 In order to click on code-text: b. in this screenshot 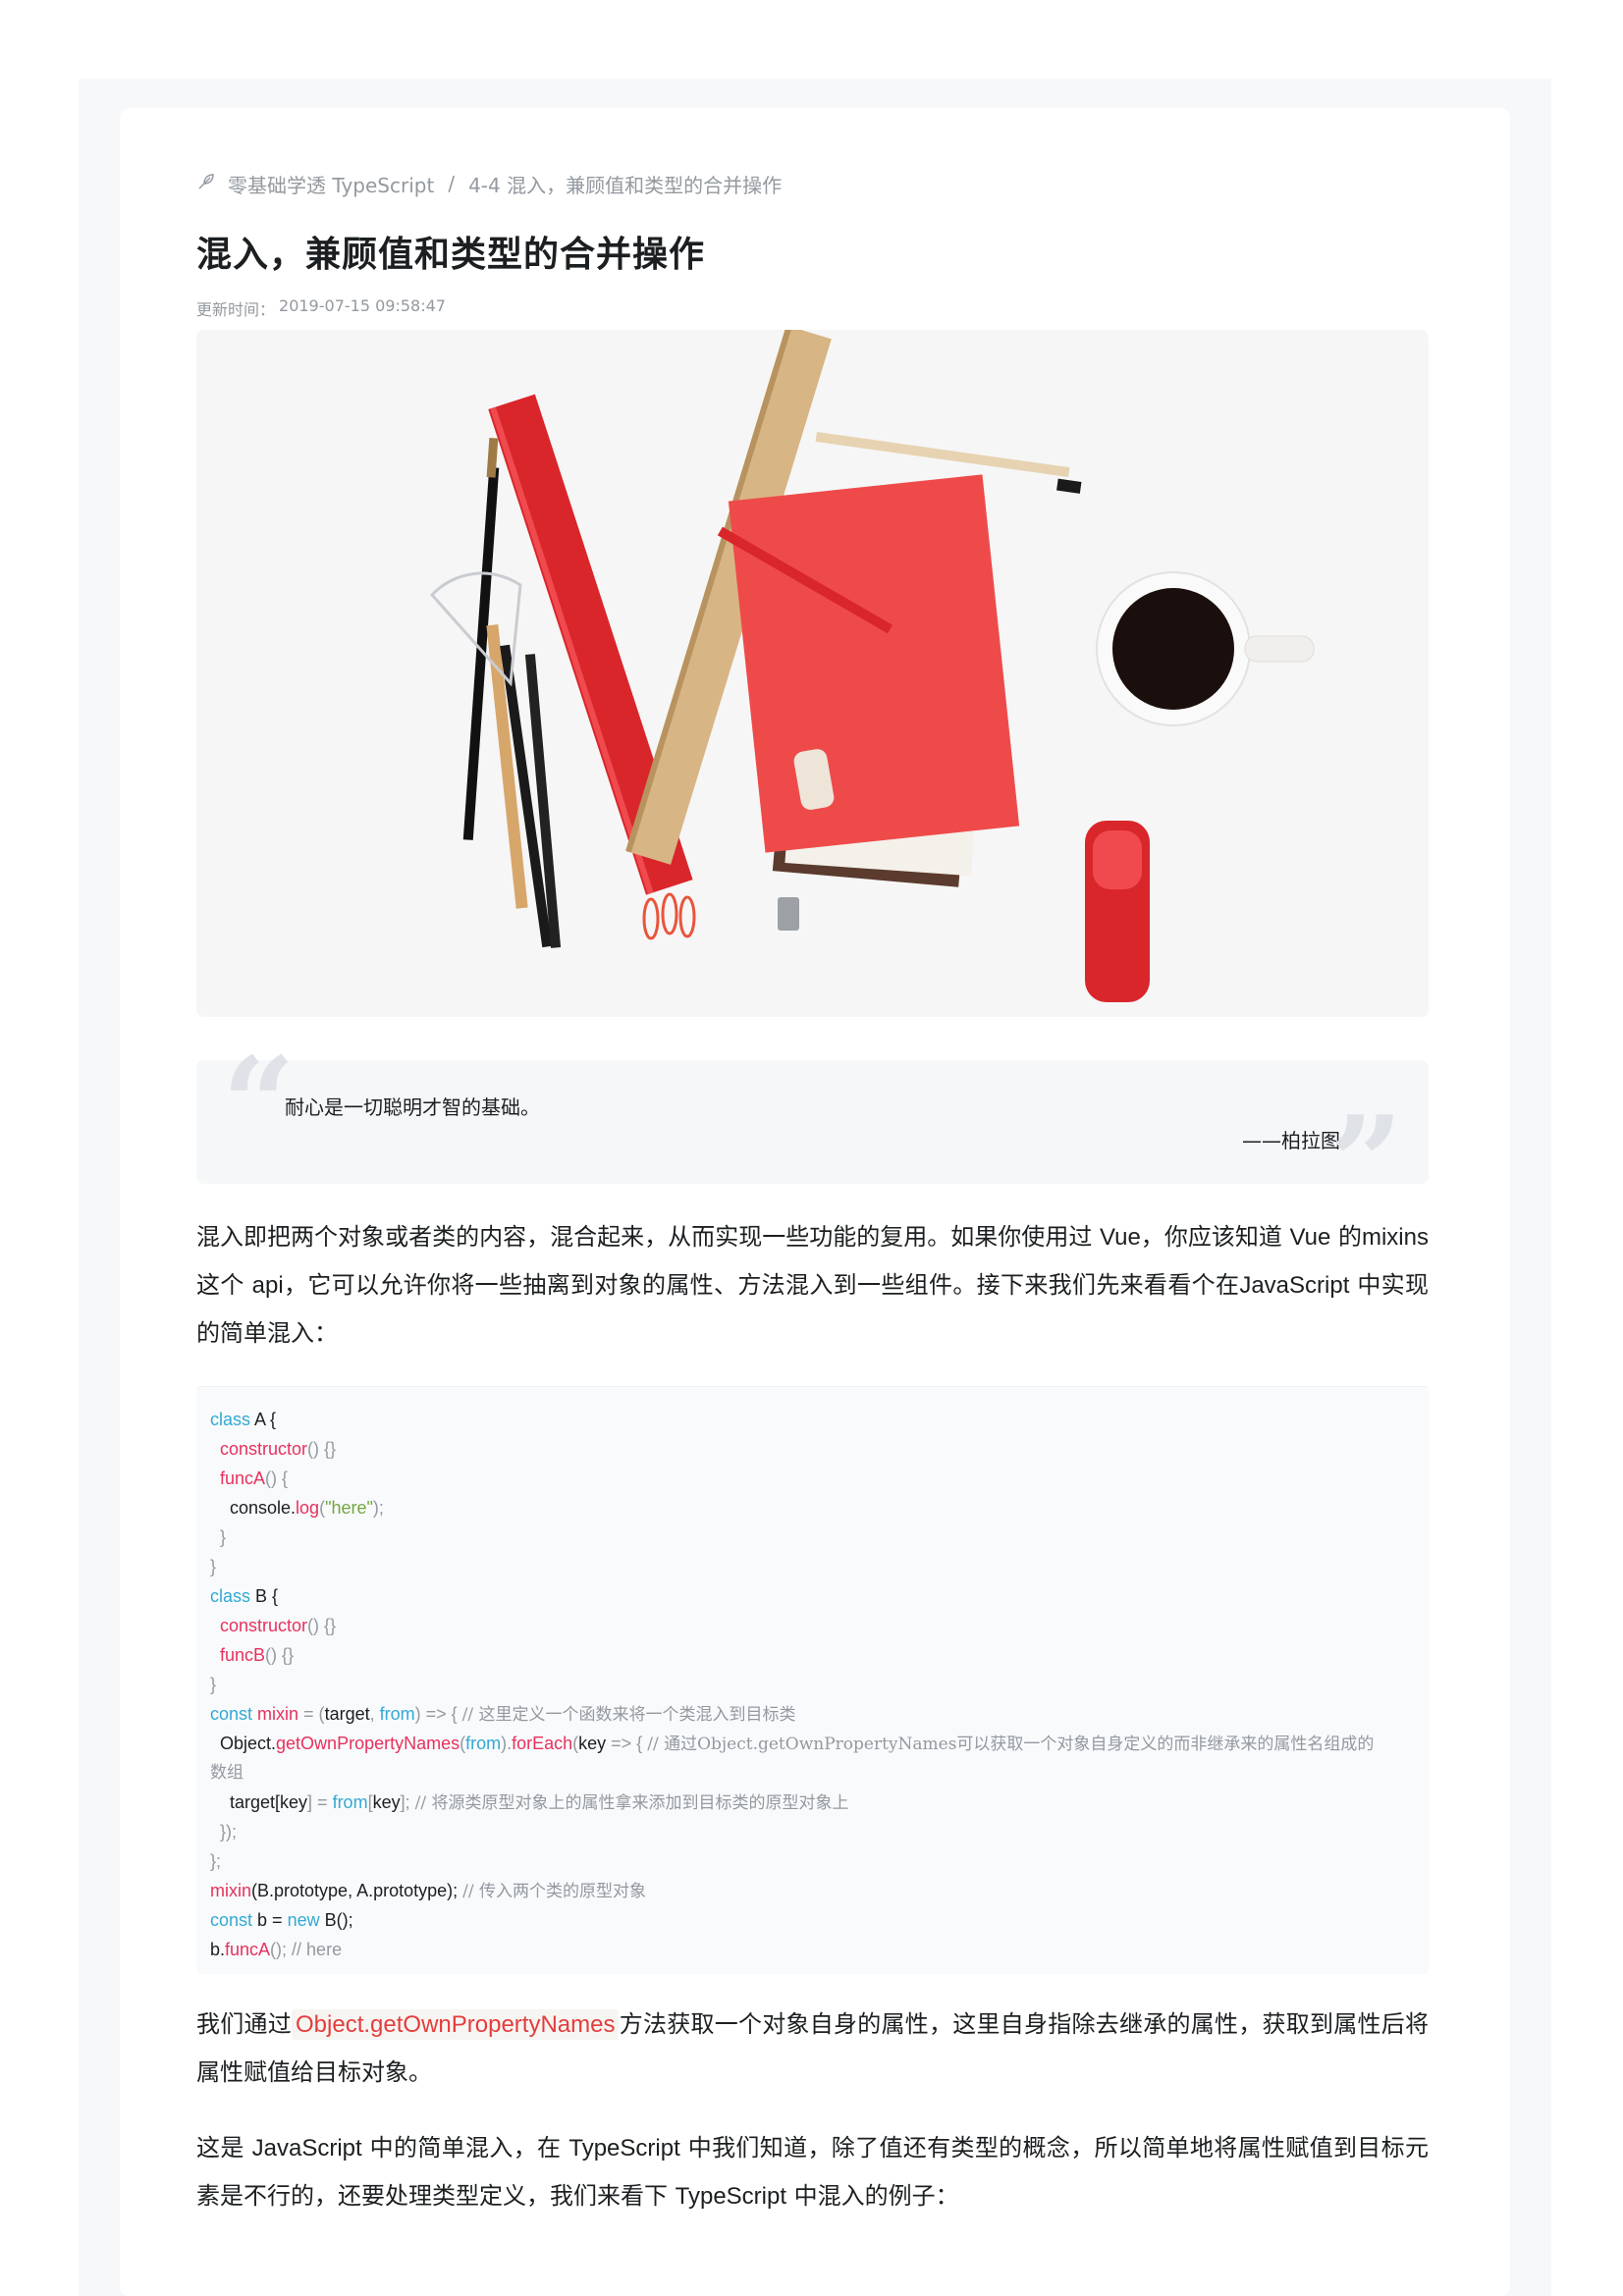, I will do `click(218, 1949)`.